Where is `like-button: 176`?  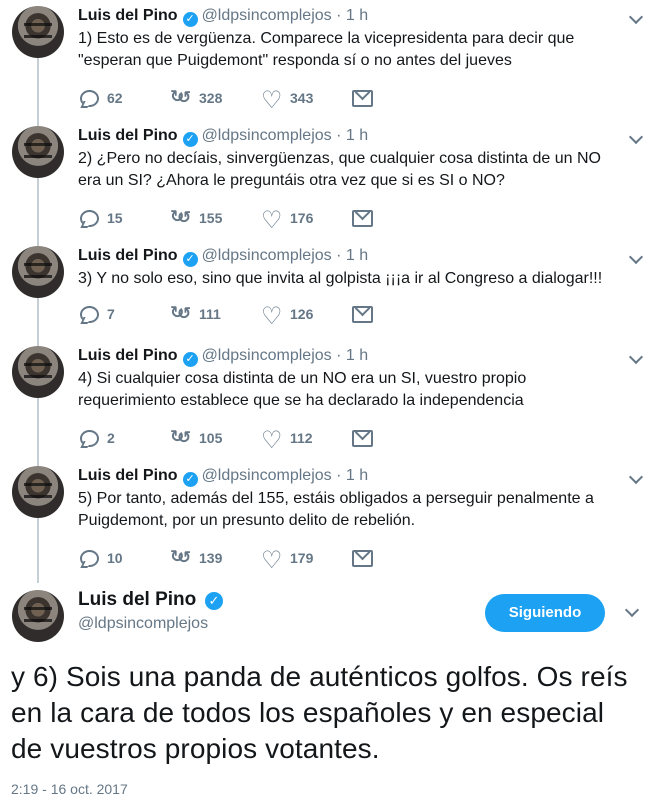 like-button: 176 is located at coordinates (287, 220).